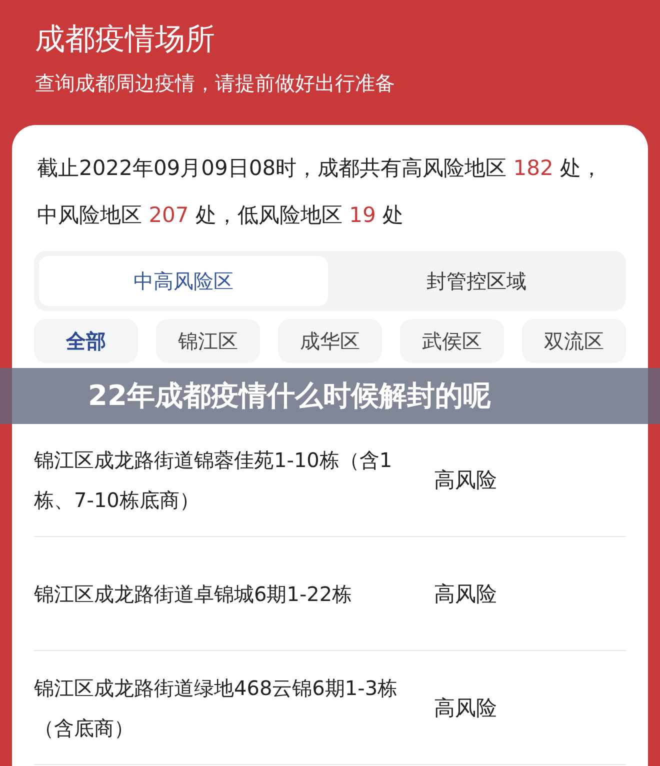  Describe the element at coordinates (476, 281) in the screenshot. I see `tab: 封管控区域` at that location.